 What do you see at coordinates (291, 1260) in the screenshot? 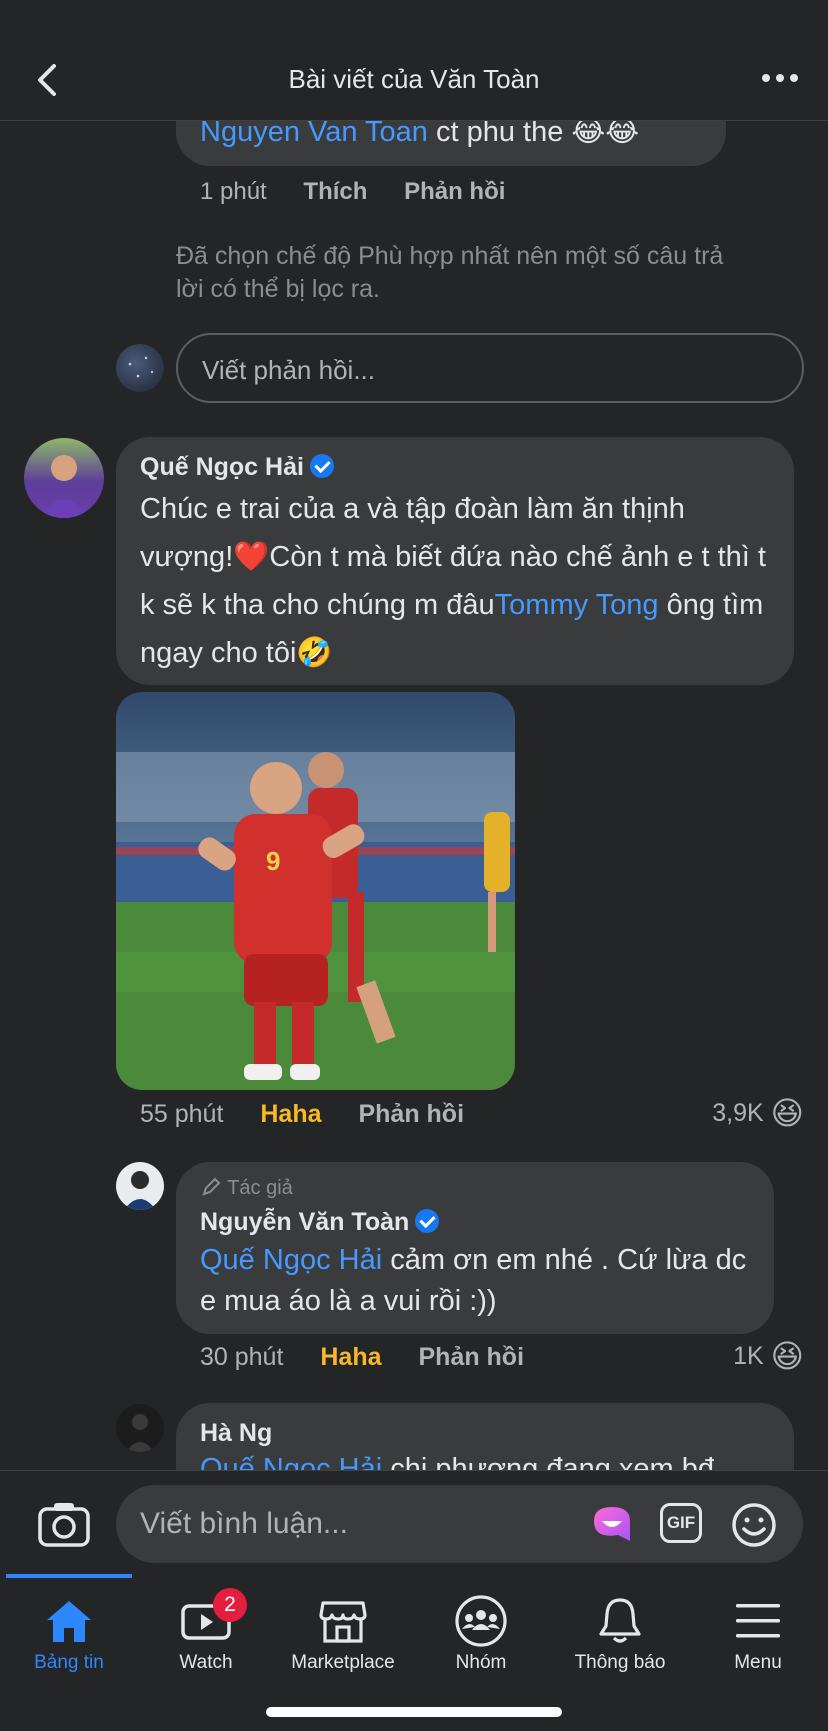
I see `mention-link: Quế Ngọc Hải` at bounding box center [291, 1260].